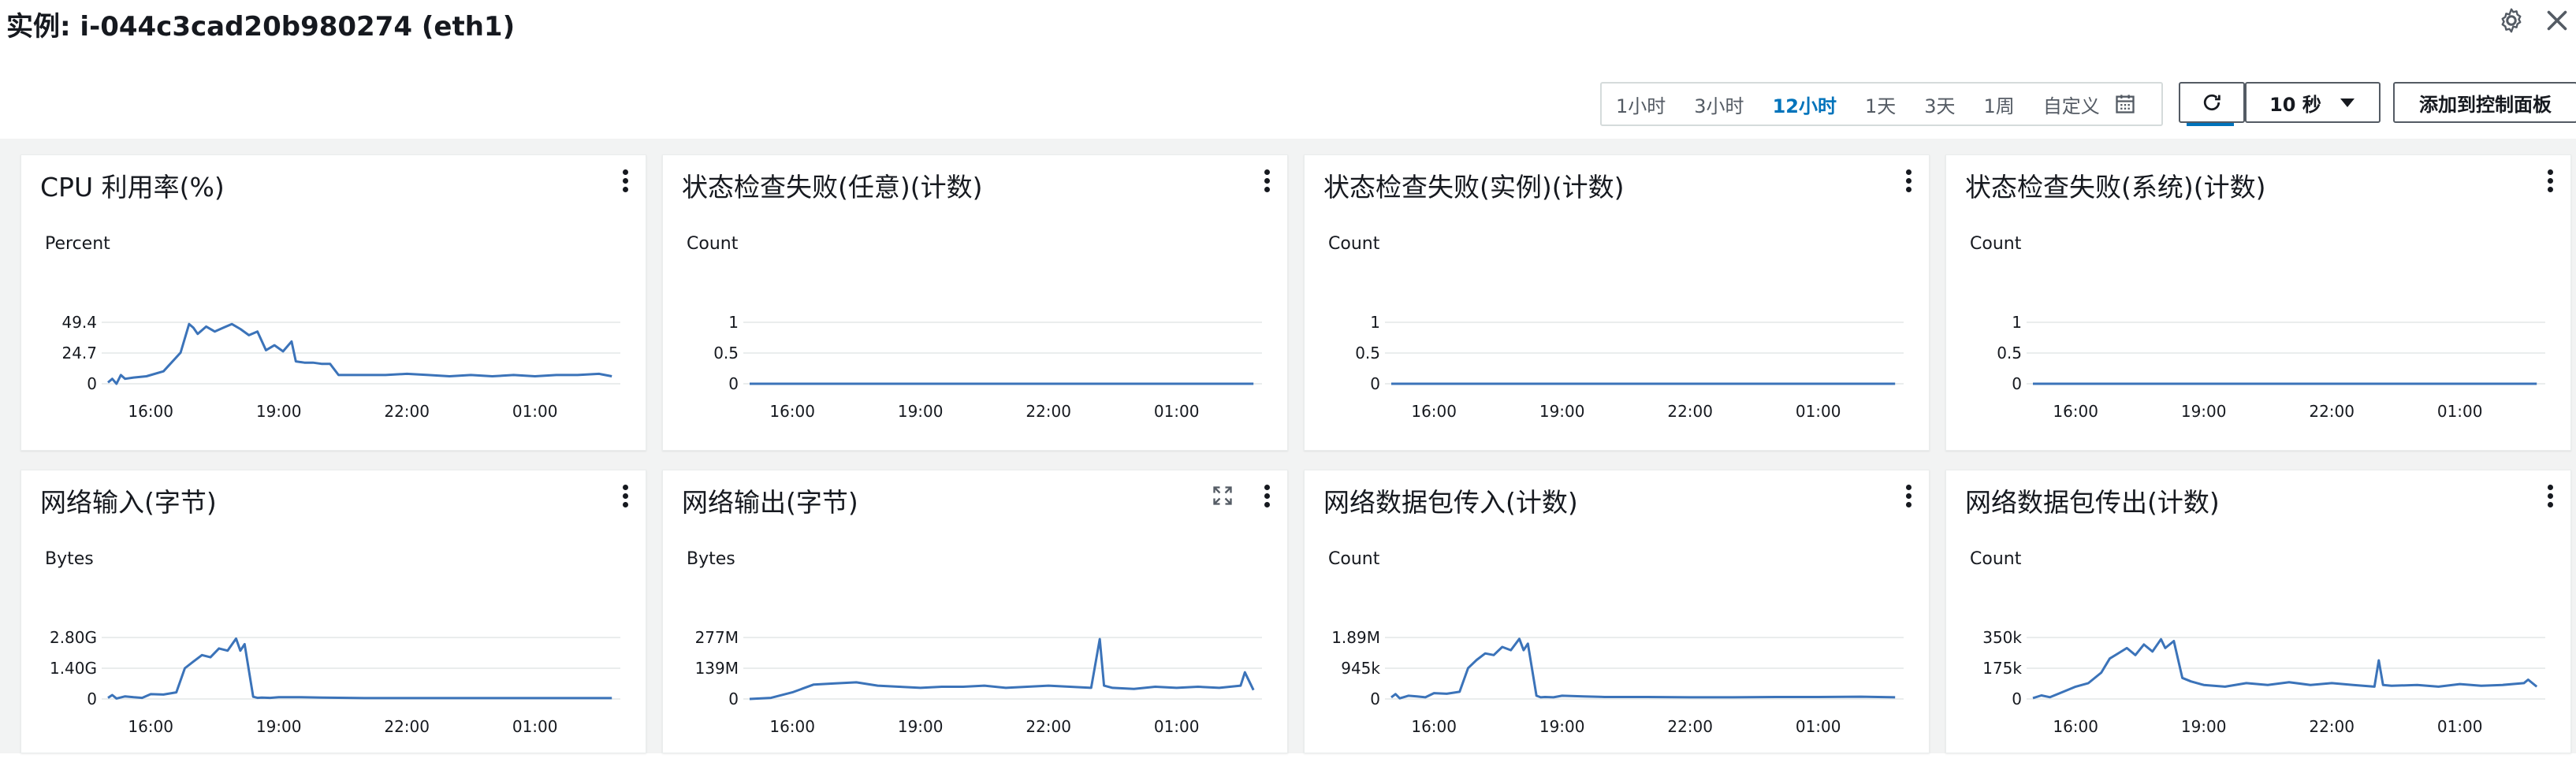 Image resolution: width=2576 pixels, height=762 pixels. Describe the element at coordinates (73, 668) in the screenshot. I see `y-tick-label: 1.40G` at that location.